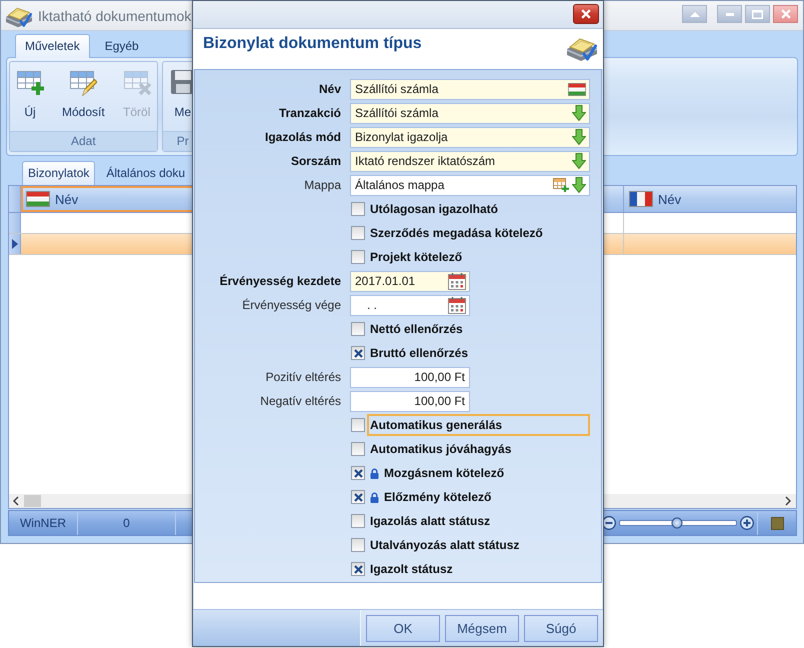  Describe the element at coordinates (280, 281) in the screenshot. I see `field-label: Érvényesség kezdete` at that location.